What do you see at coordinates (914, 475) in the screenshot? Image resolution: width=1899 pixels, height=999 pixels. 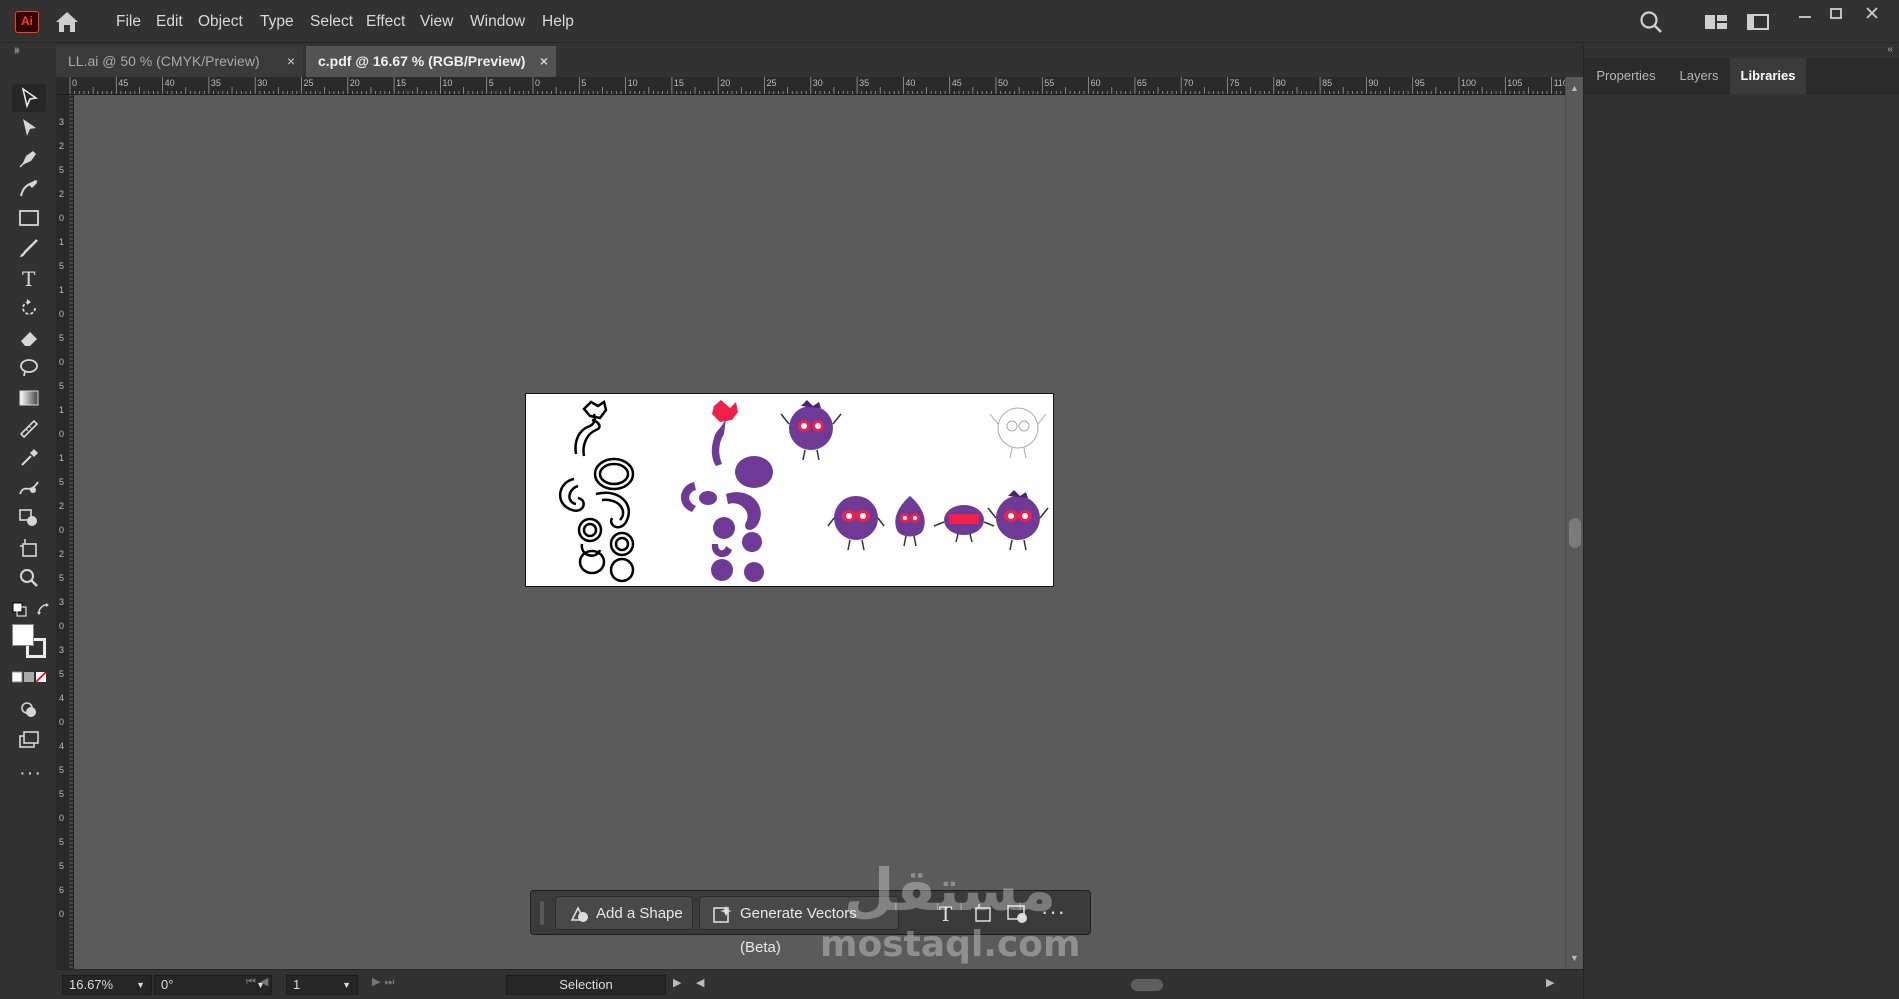 I see `mascot-characters` at bounding box center [914, 475].